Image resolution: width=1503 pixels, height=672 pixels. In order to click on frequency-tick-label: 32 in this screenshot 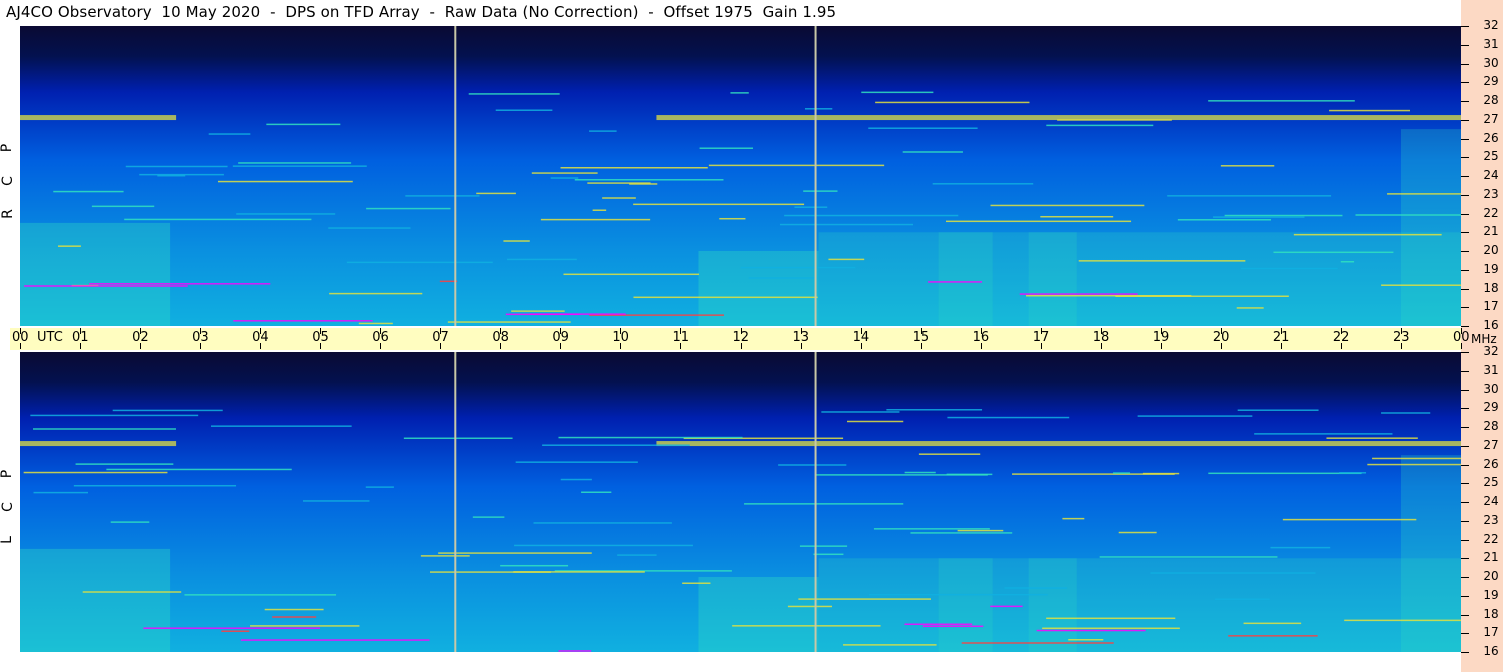, I will do `click(1491, 25)`.